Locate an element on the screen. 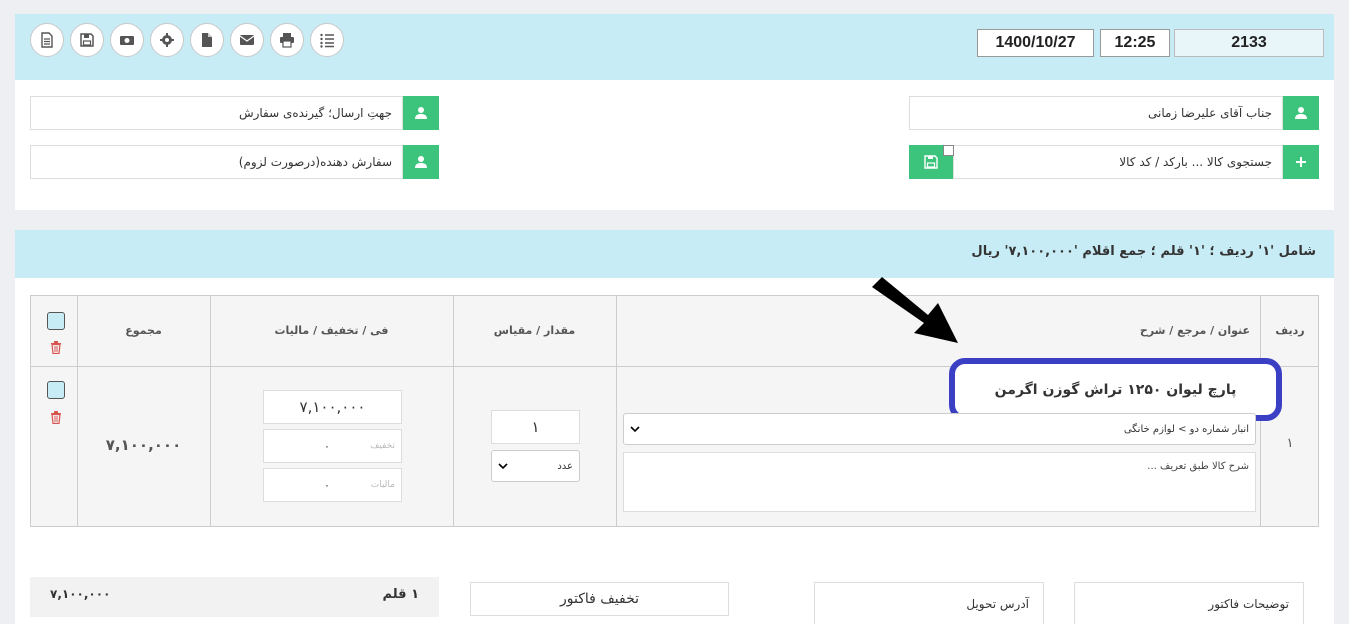 This screenshot has width=1349, height=624. invoice-time: 12:25 is located at coordinates (1135, 43).